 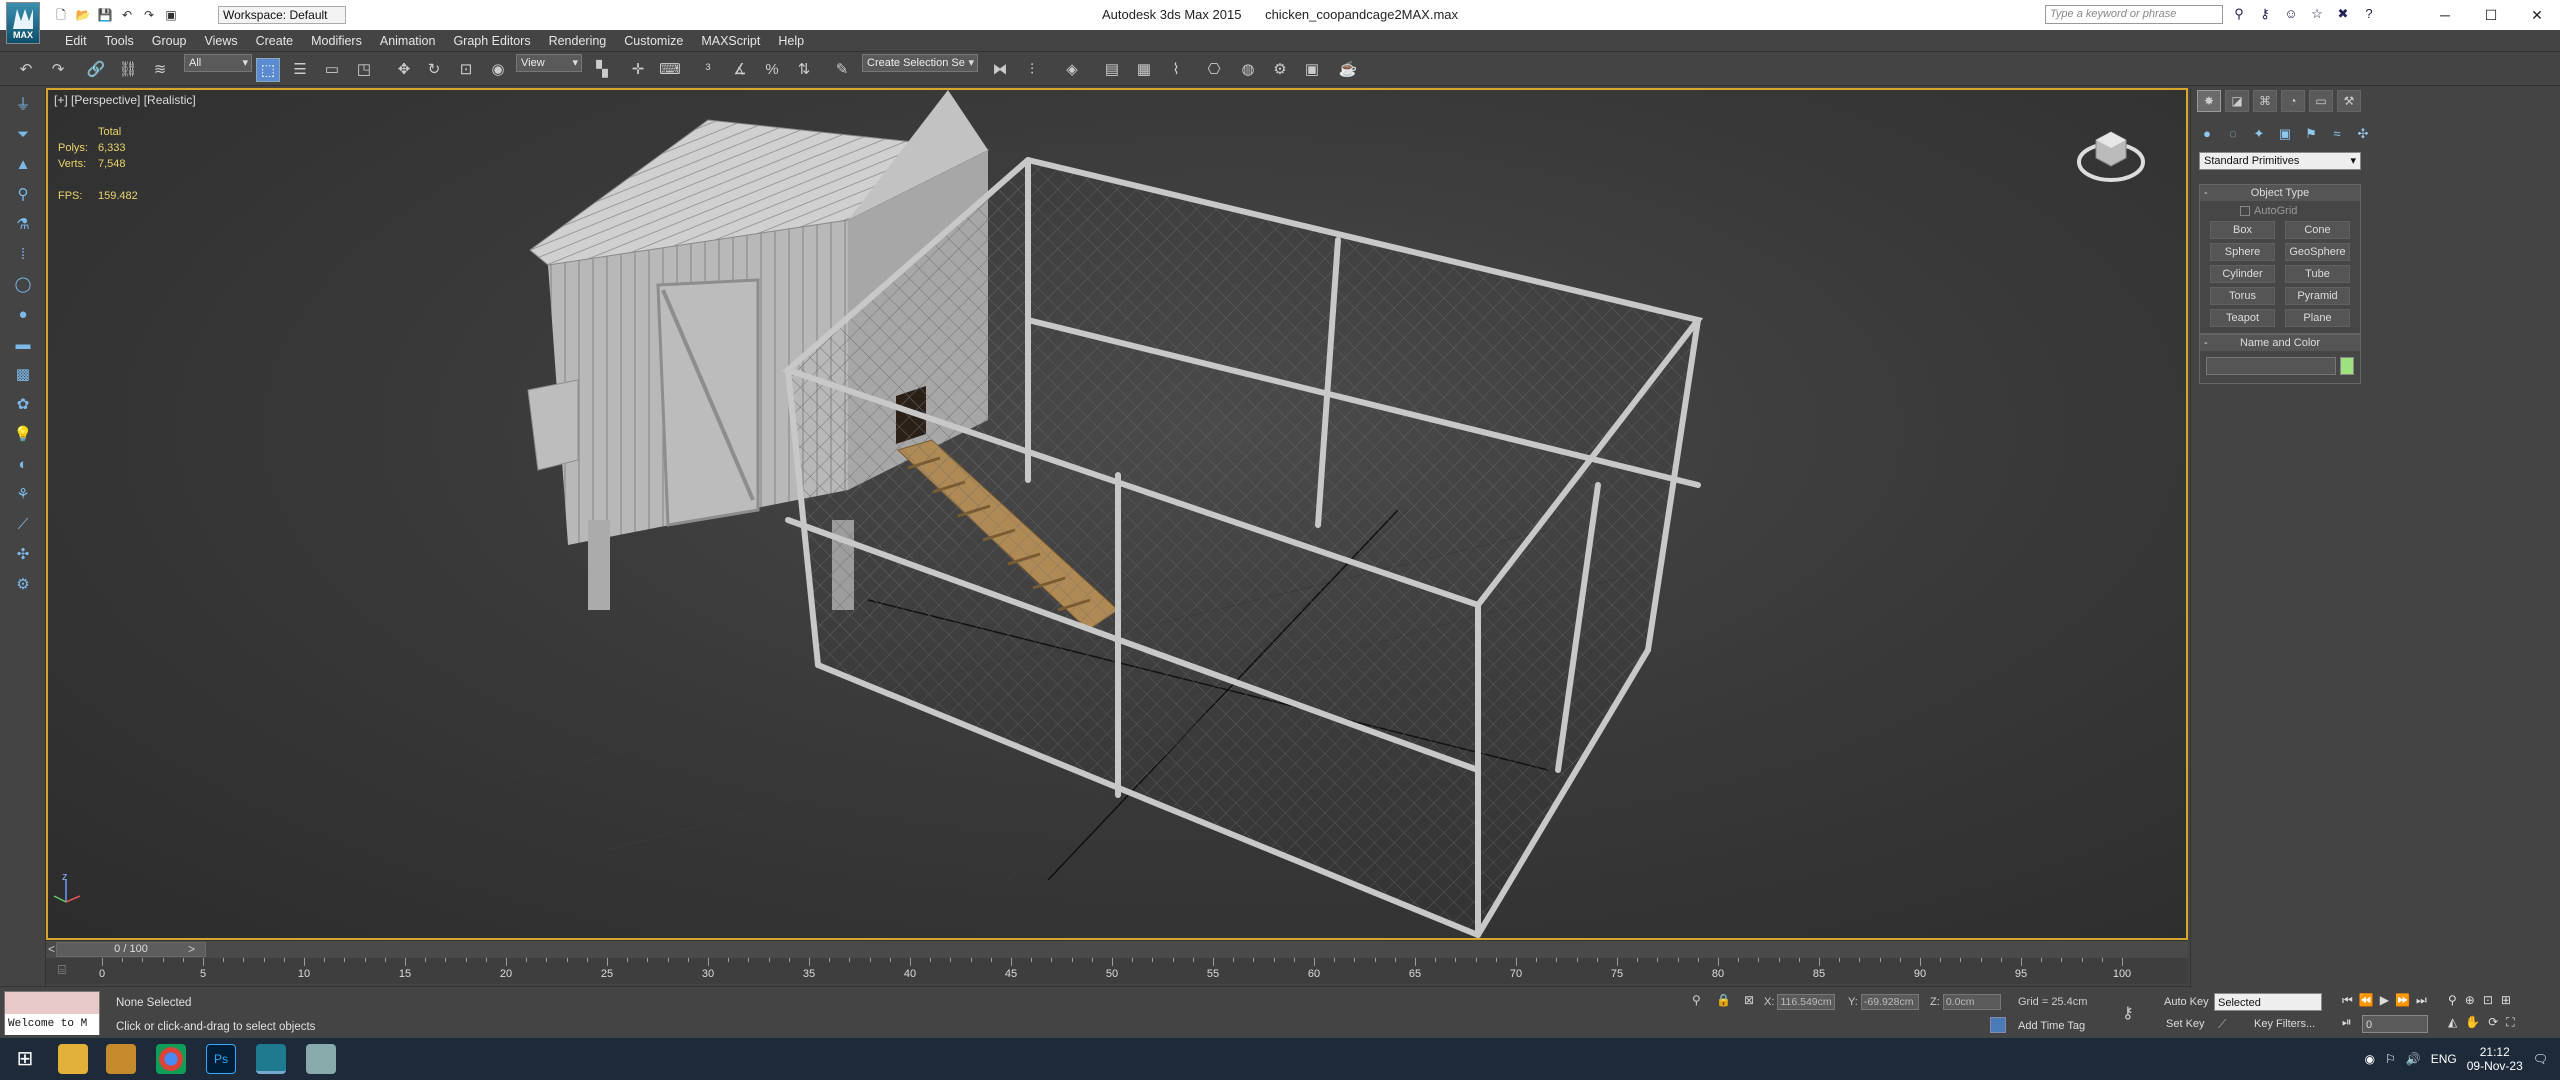 What do you see at coordinates (2488, 1000) in the screenshot?
I see `zoom-extents-icon: ⊡` at bounding box center [2488, 1000].